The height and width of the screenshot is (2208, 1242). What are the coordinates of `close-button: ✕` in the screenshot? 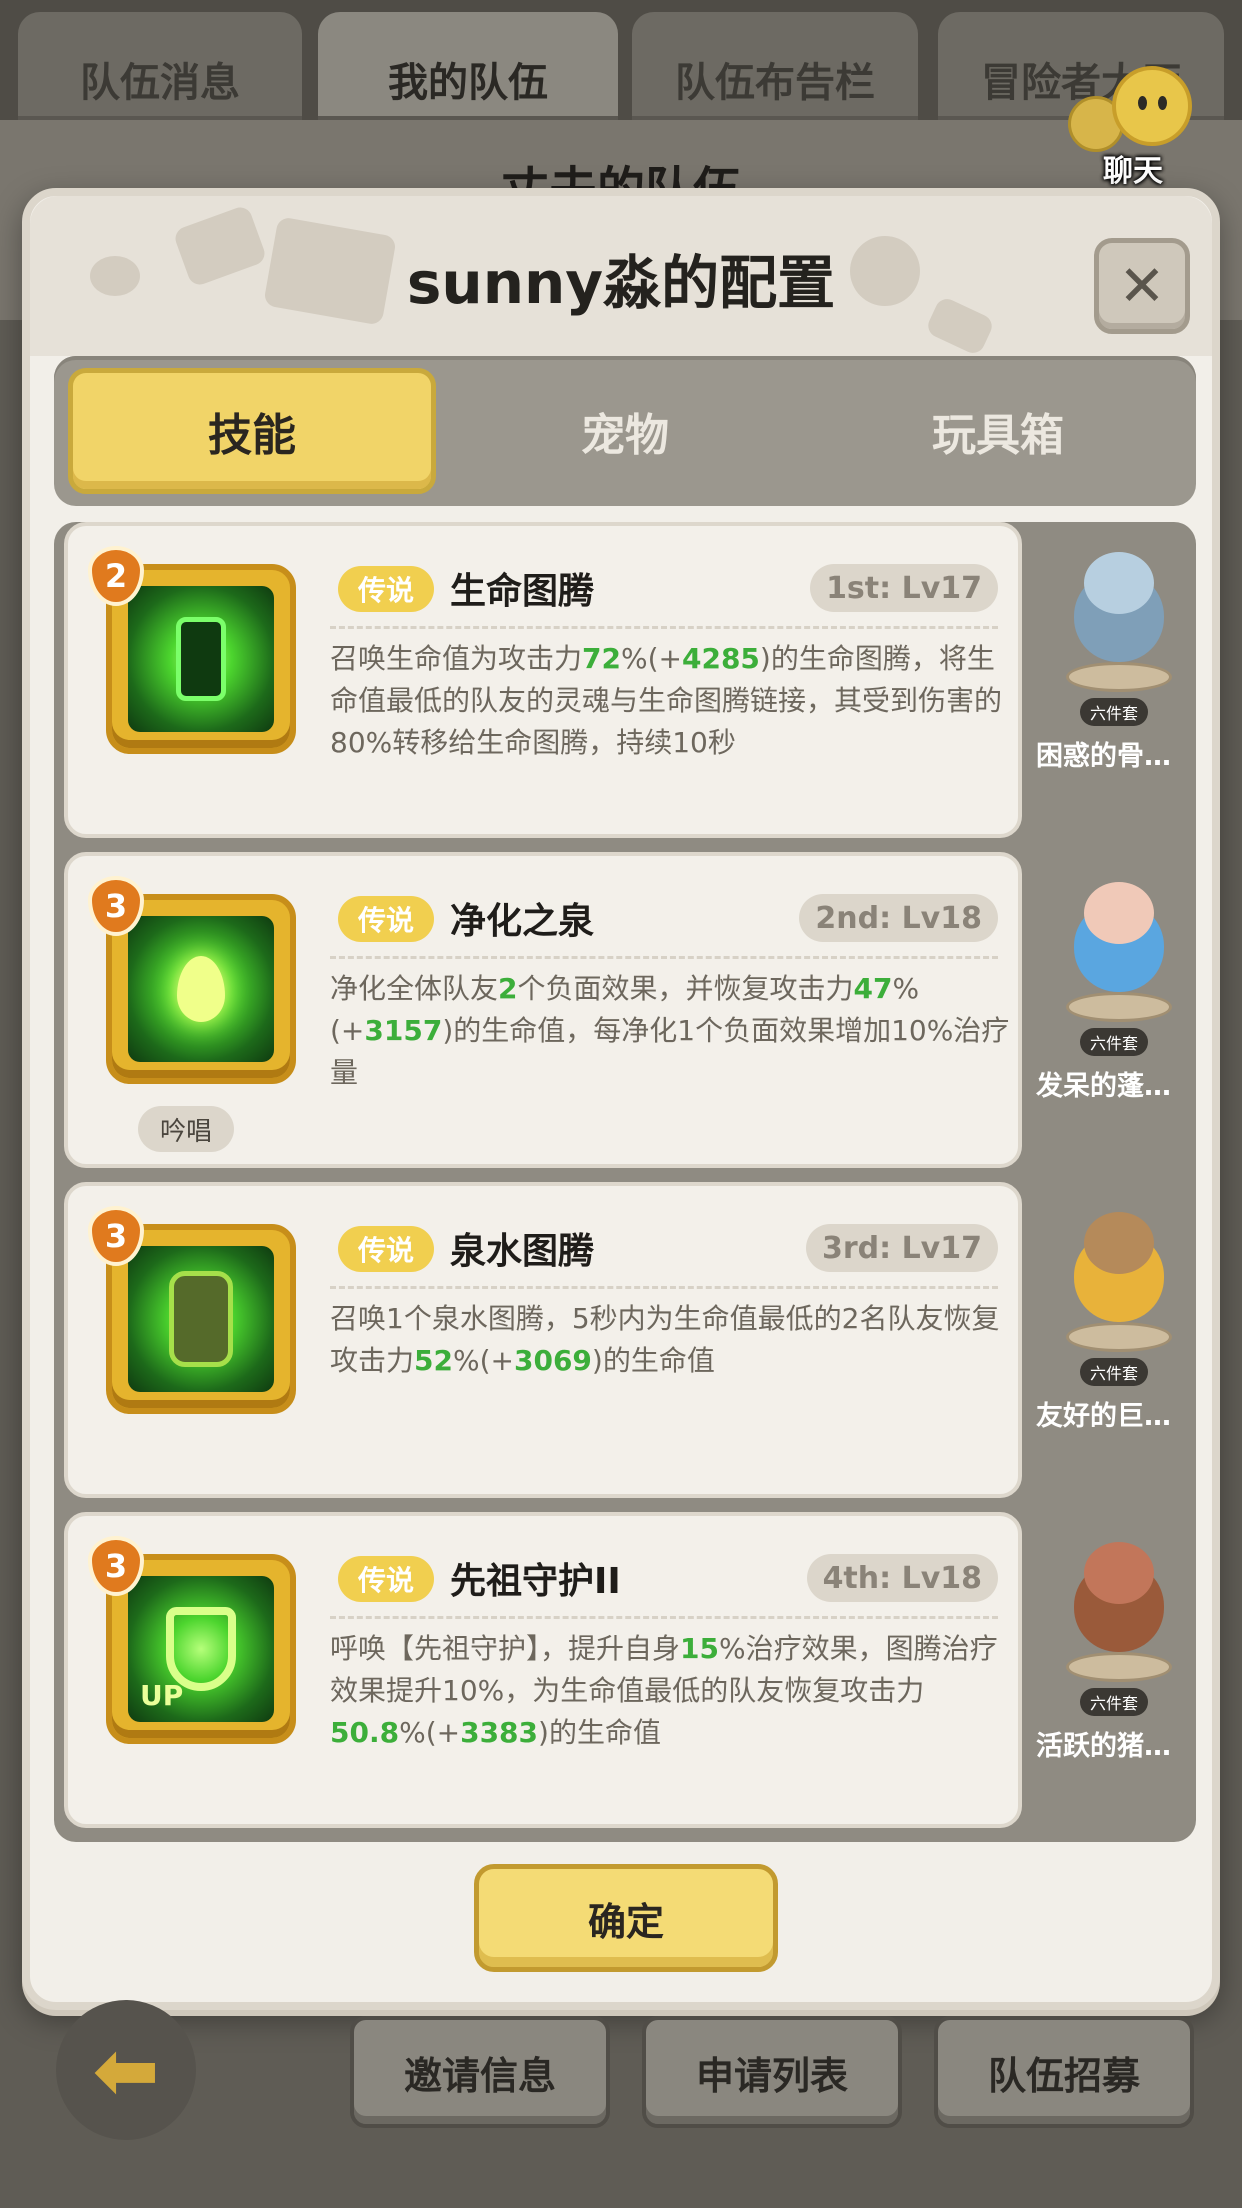 It's located at (1142, 286).